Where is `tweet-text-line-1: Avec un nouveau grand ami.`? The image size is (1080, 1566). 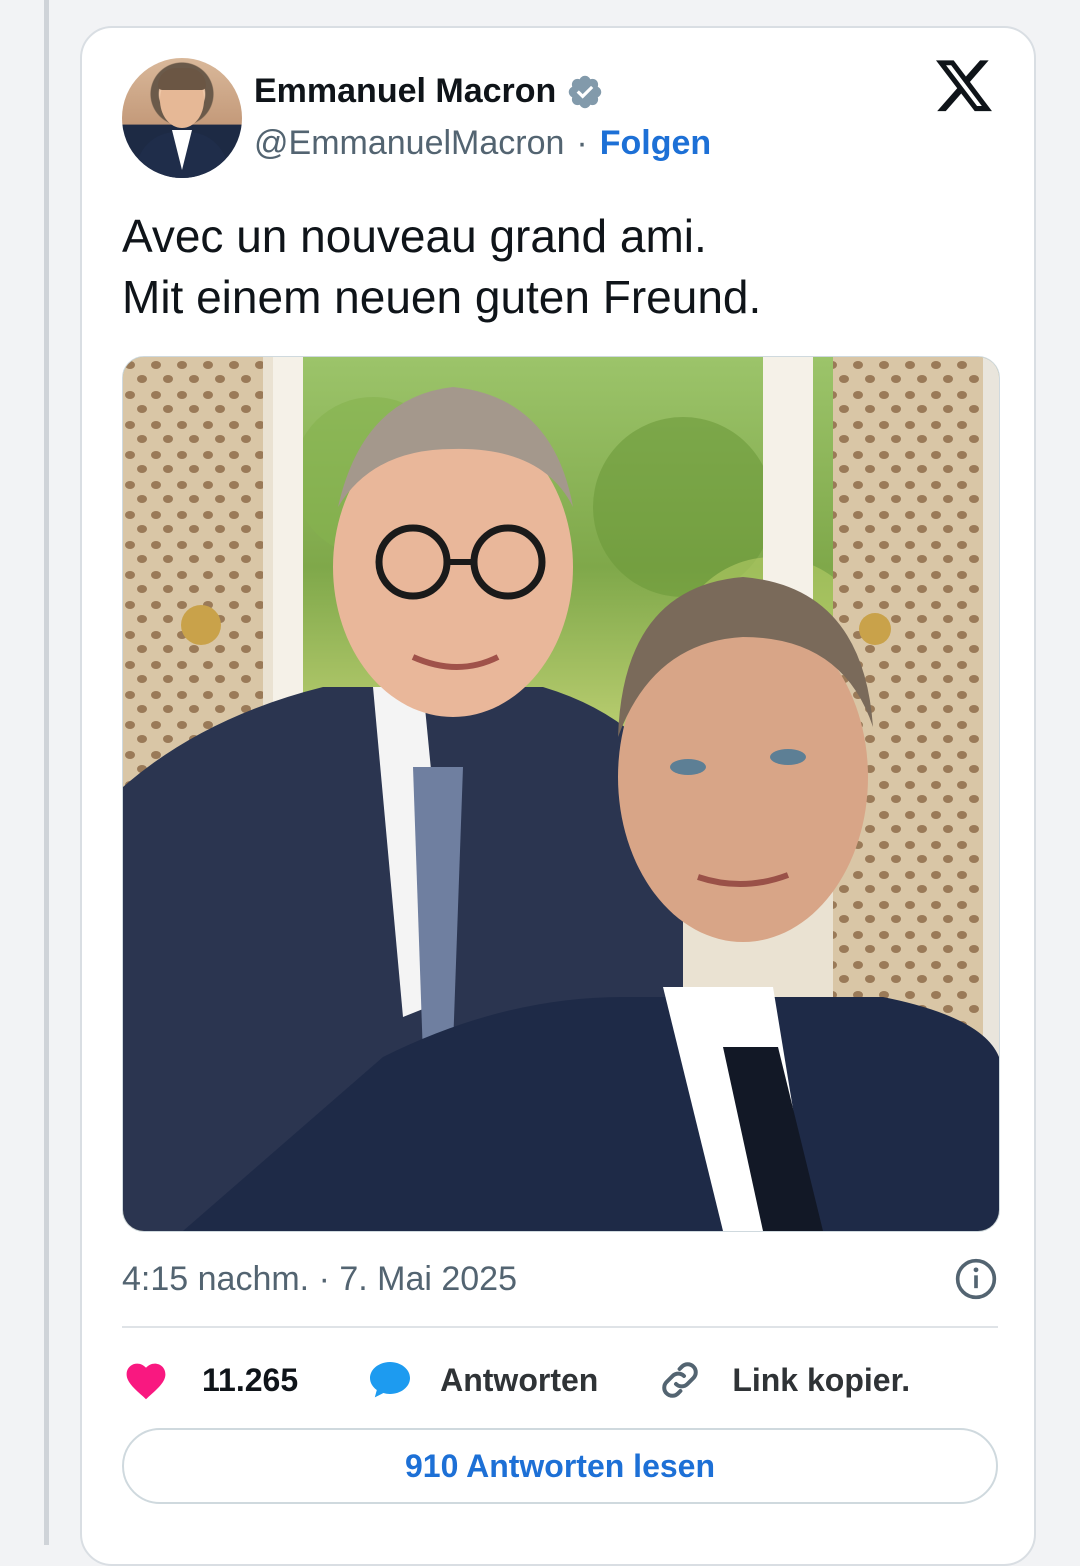
tweet-text-line-1: Avec un nouveau grand ami. is located at coordinates (414, 236).